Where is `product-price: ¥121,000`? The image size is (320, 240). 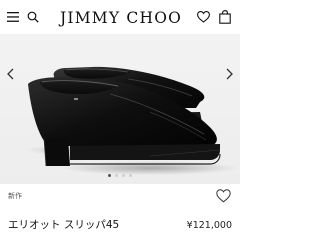 product-price: ¥121,000 is located at coordinates (209, 225).